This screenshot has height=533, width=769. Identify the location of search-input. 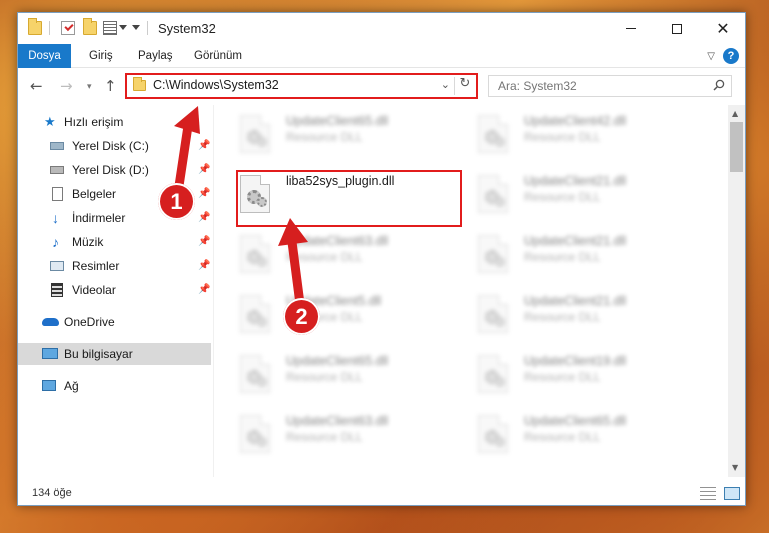
(599, 86).